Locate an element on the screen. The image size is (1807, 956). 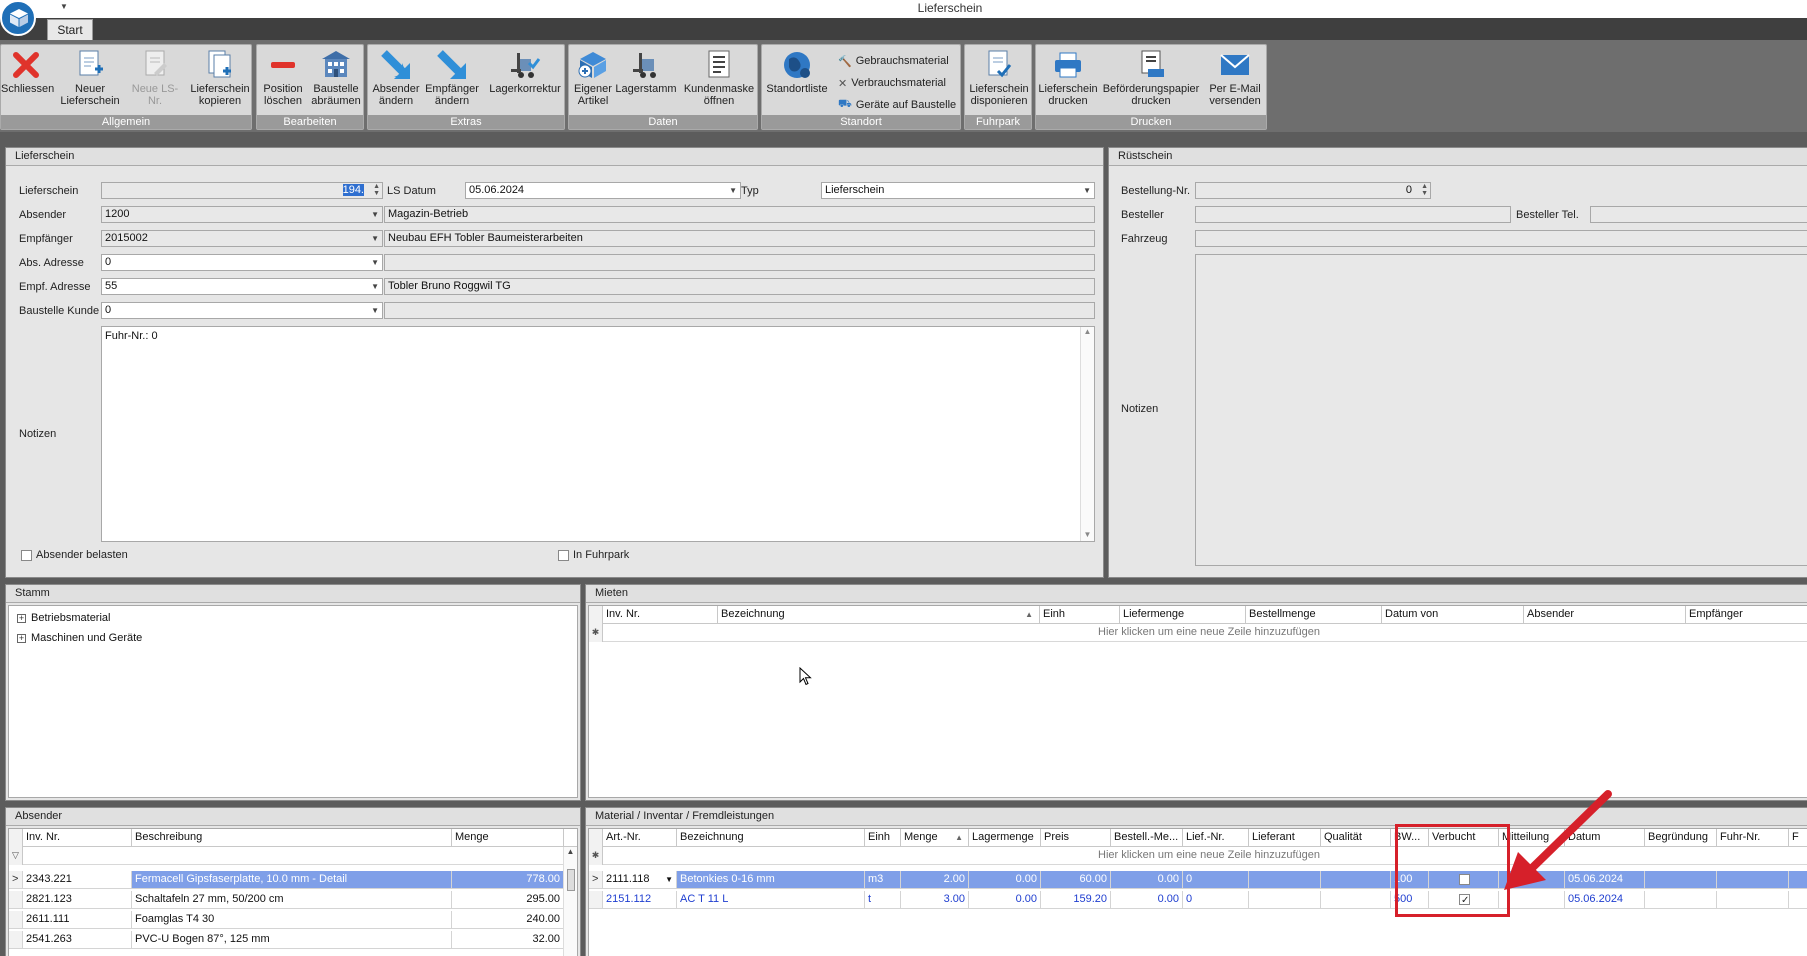
col-menge: Menge is located at coordinates (508, 838).